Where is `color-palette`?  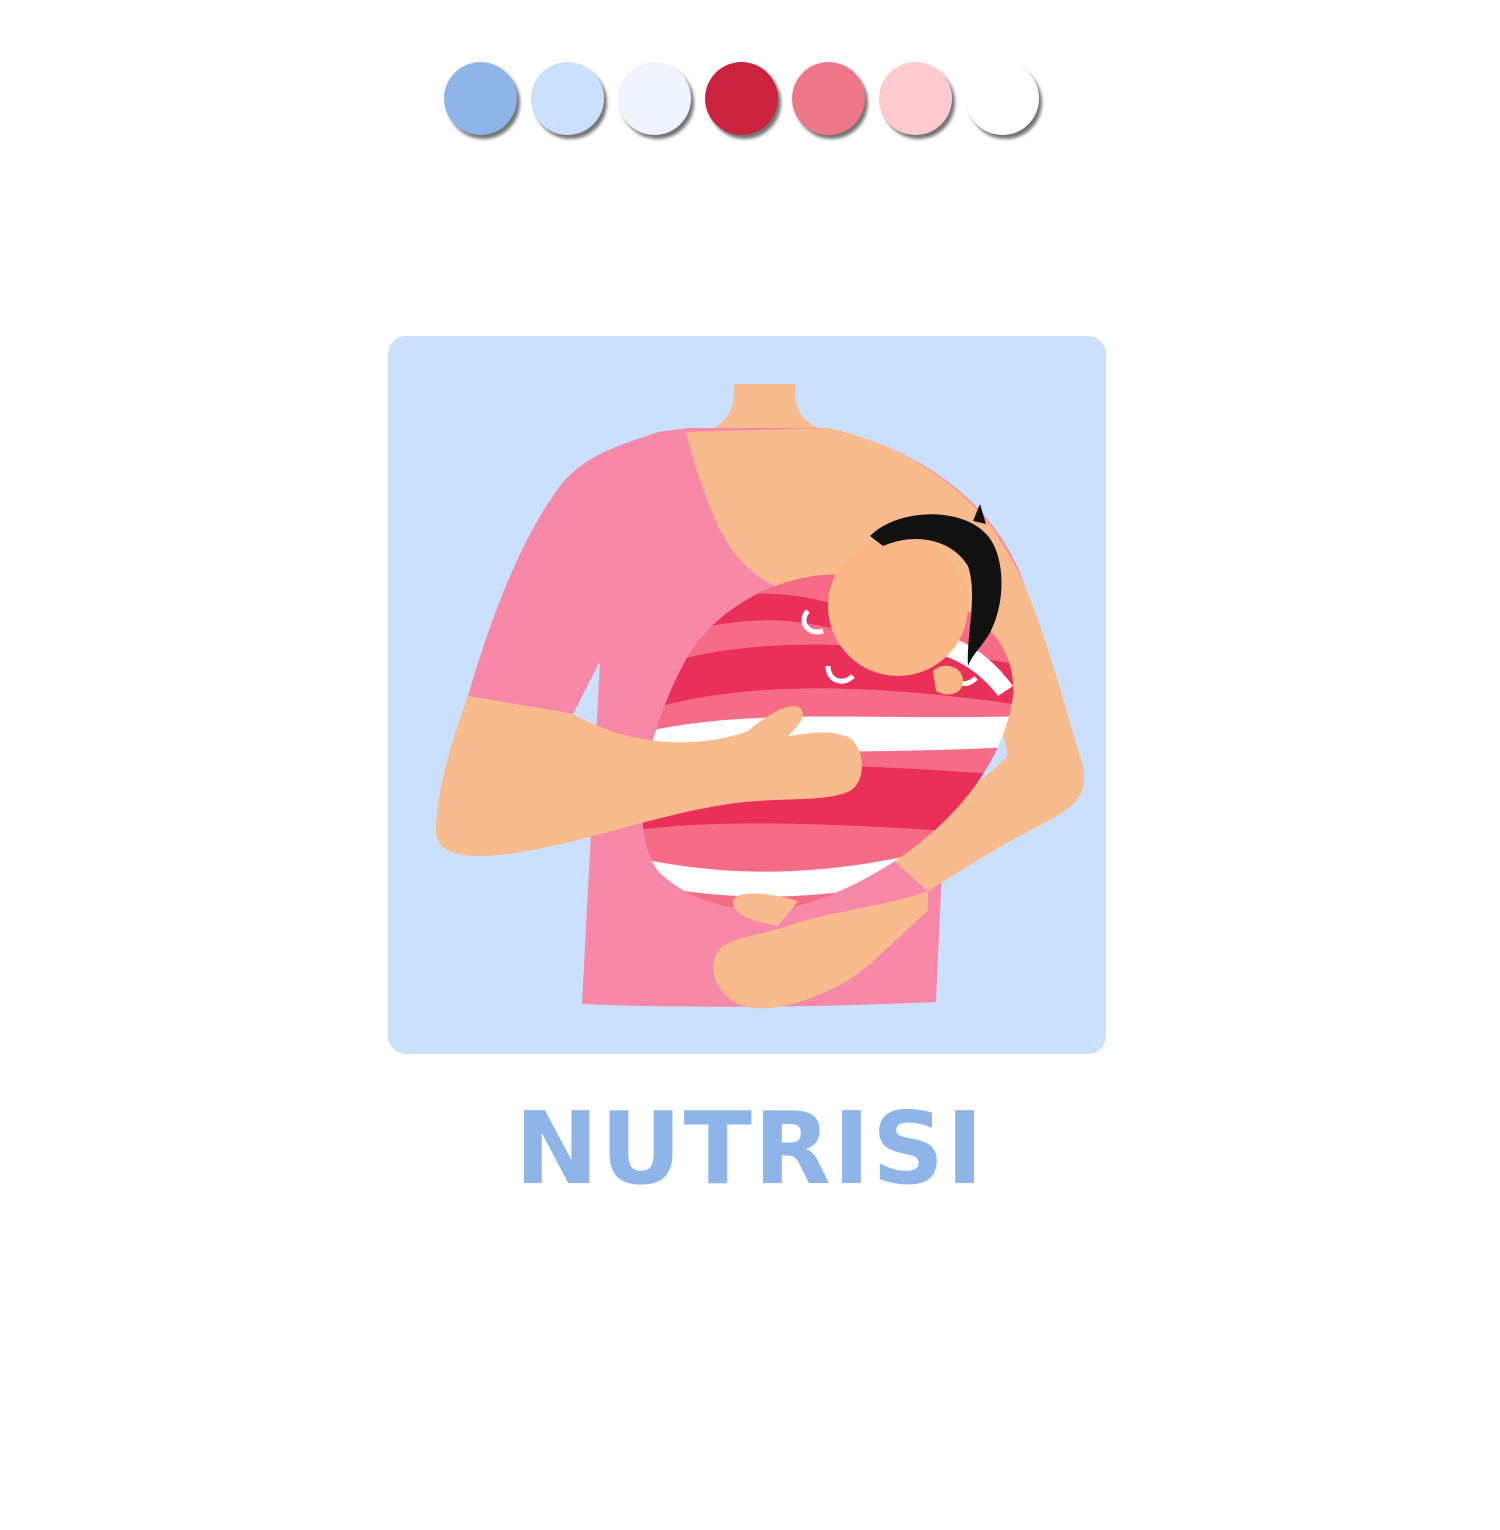 color-palette is located at coordinates (741, 98).